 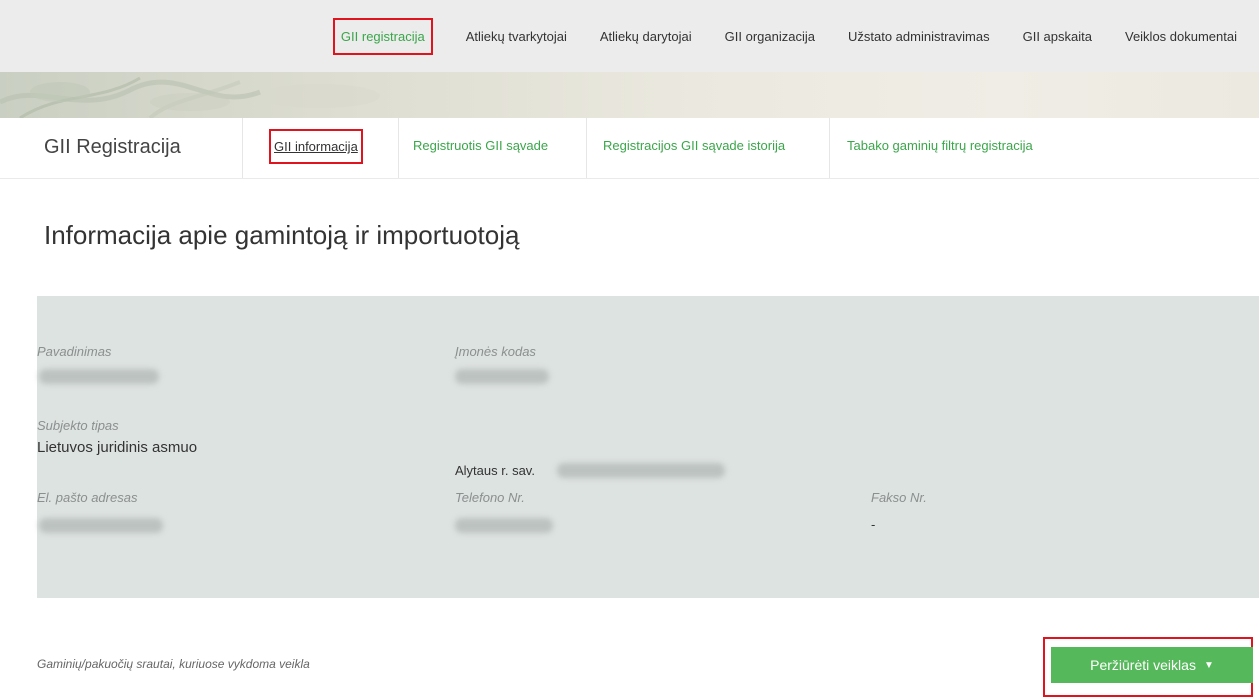 I want to click on address-value-redacted, so click(x=641, y=470).